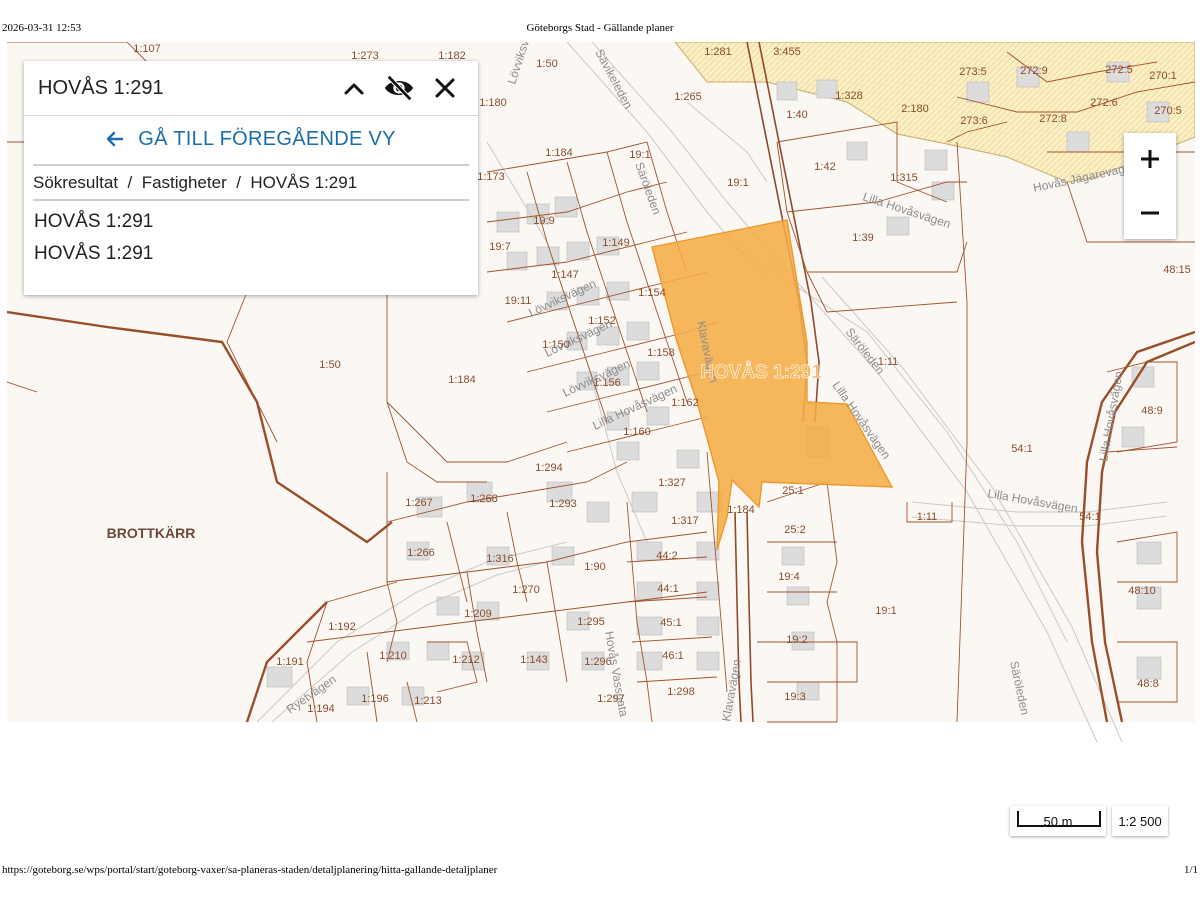 This screenshot has width=1200, height=900. What do you see at coordinates (549, 468) in the screenshot?
I see `parcel-label: 1:294` at bounding box center [549, 468].